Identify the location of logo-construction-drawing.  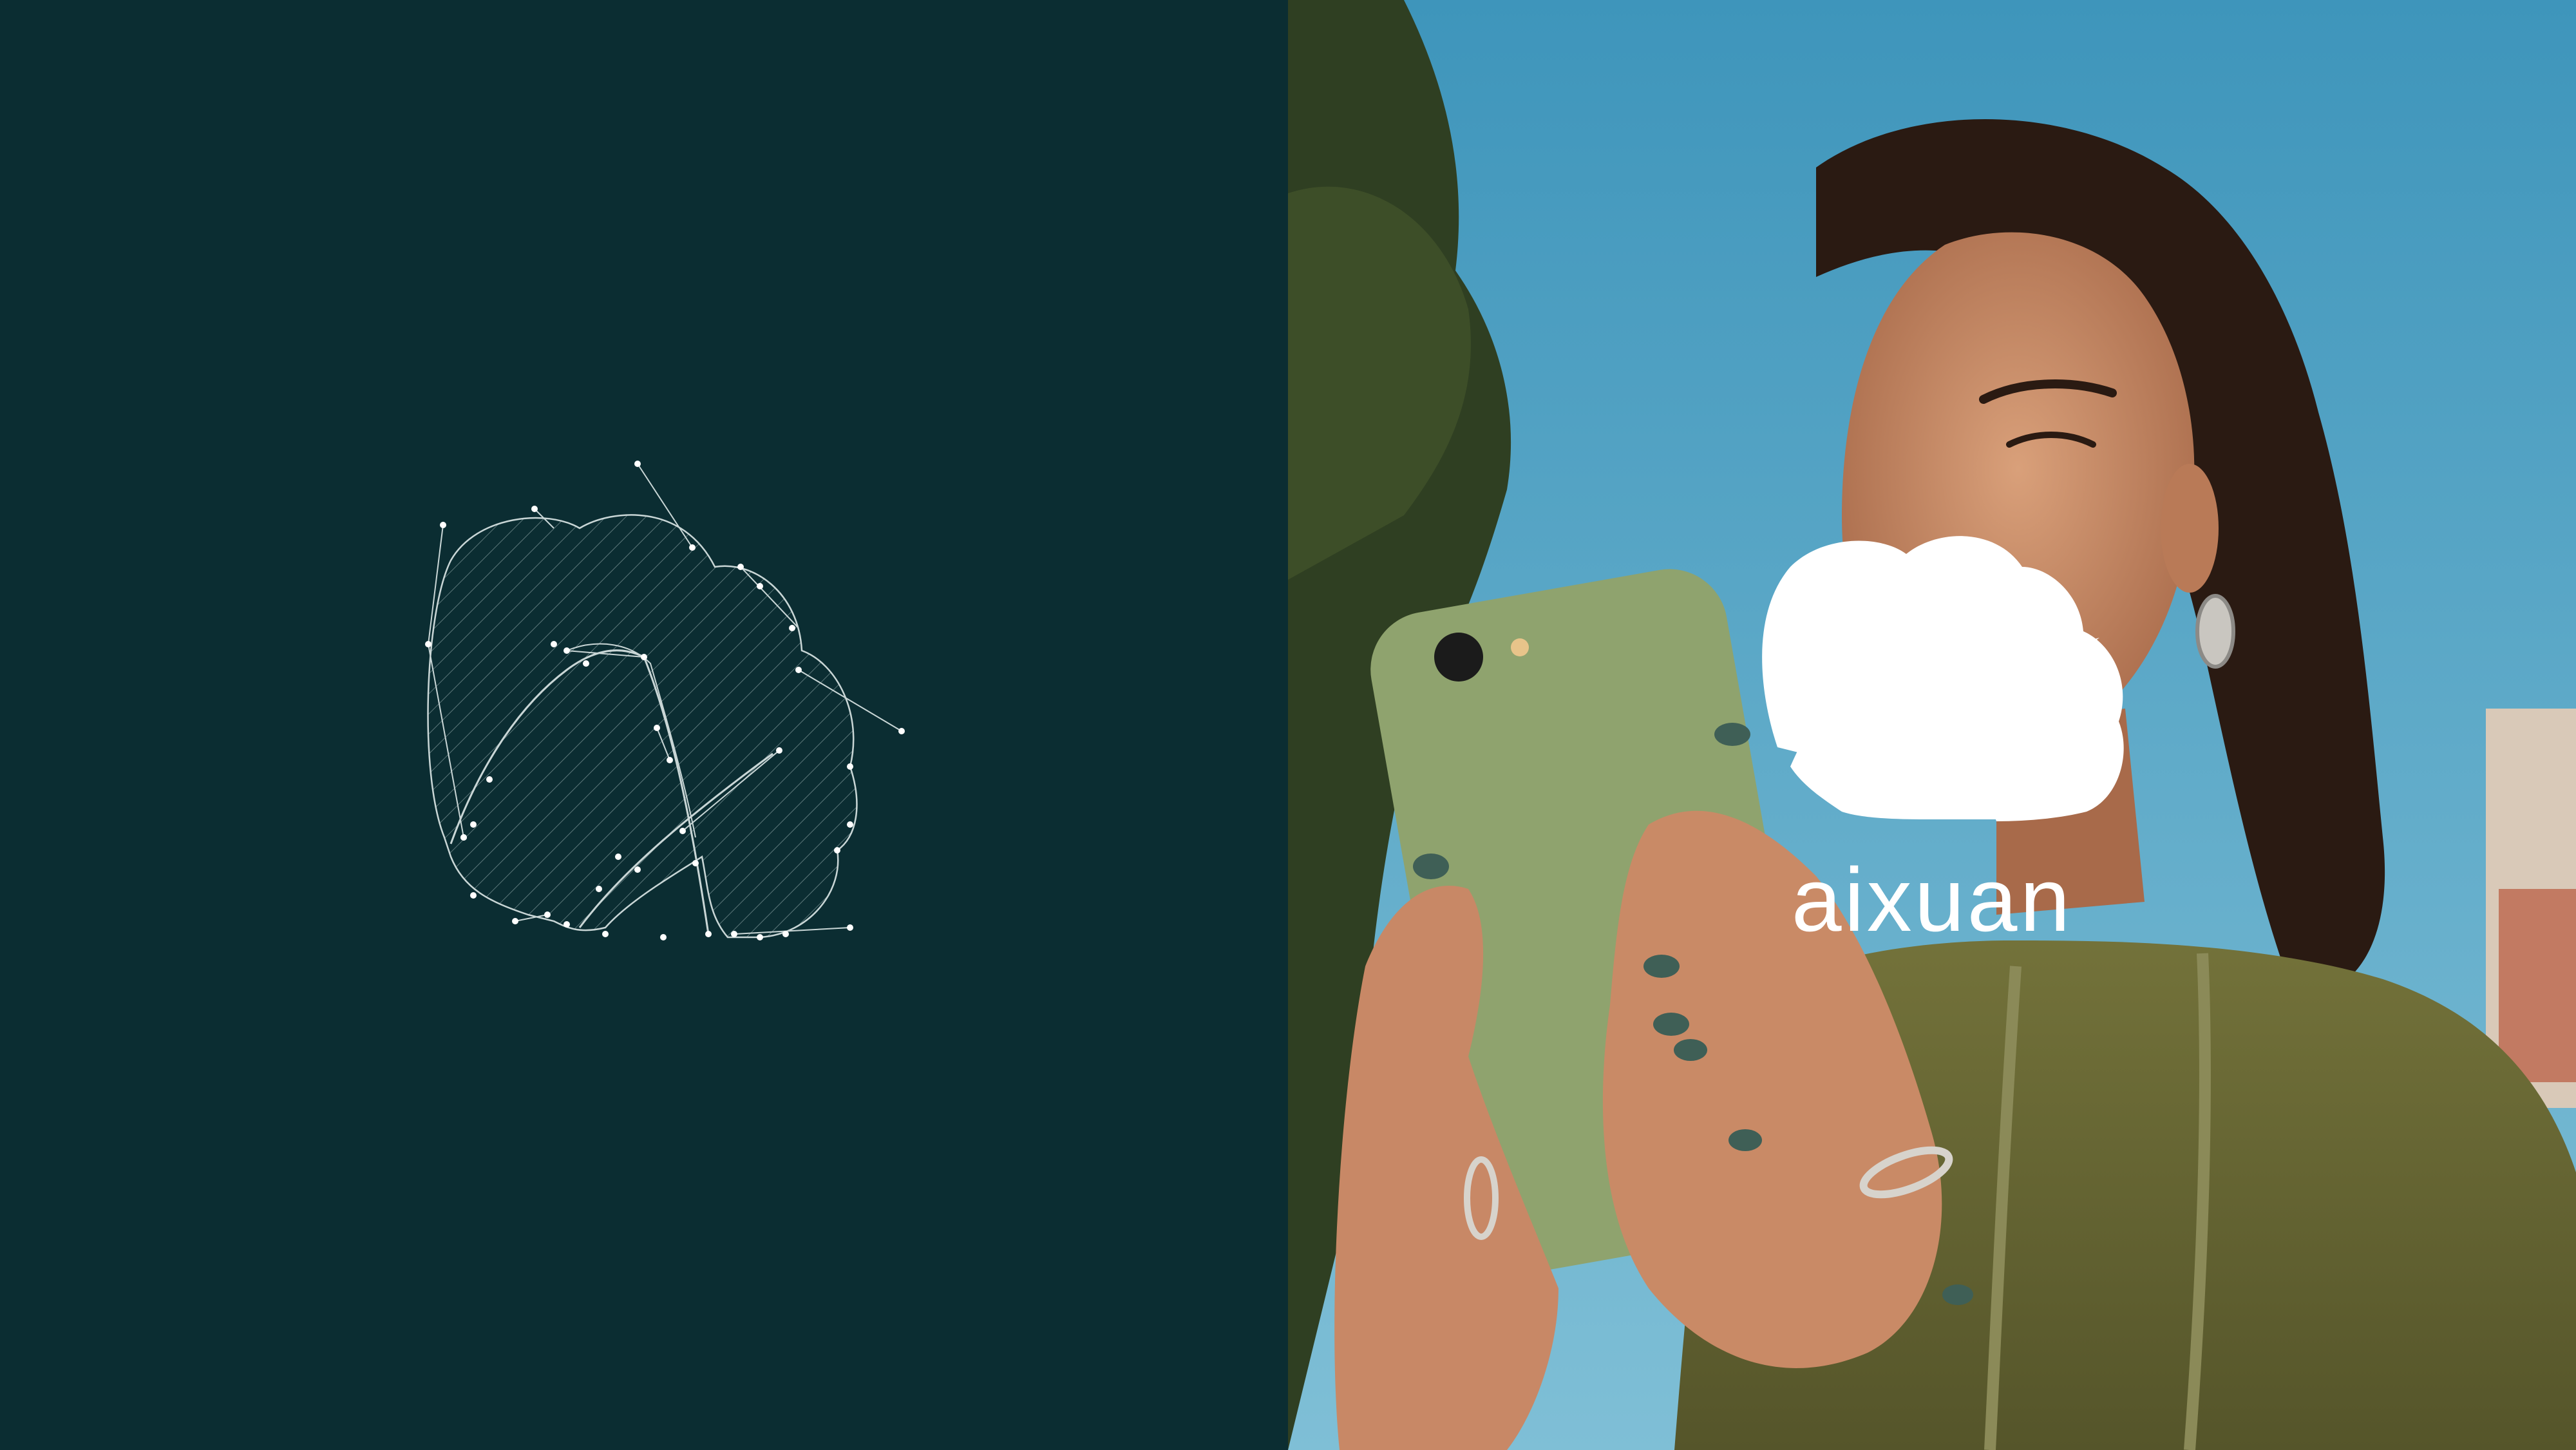
(665, 701).